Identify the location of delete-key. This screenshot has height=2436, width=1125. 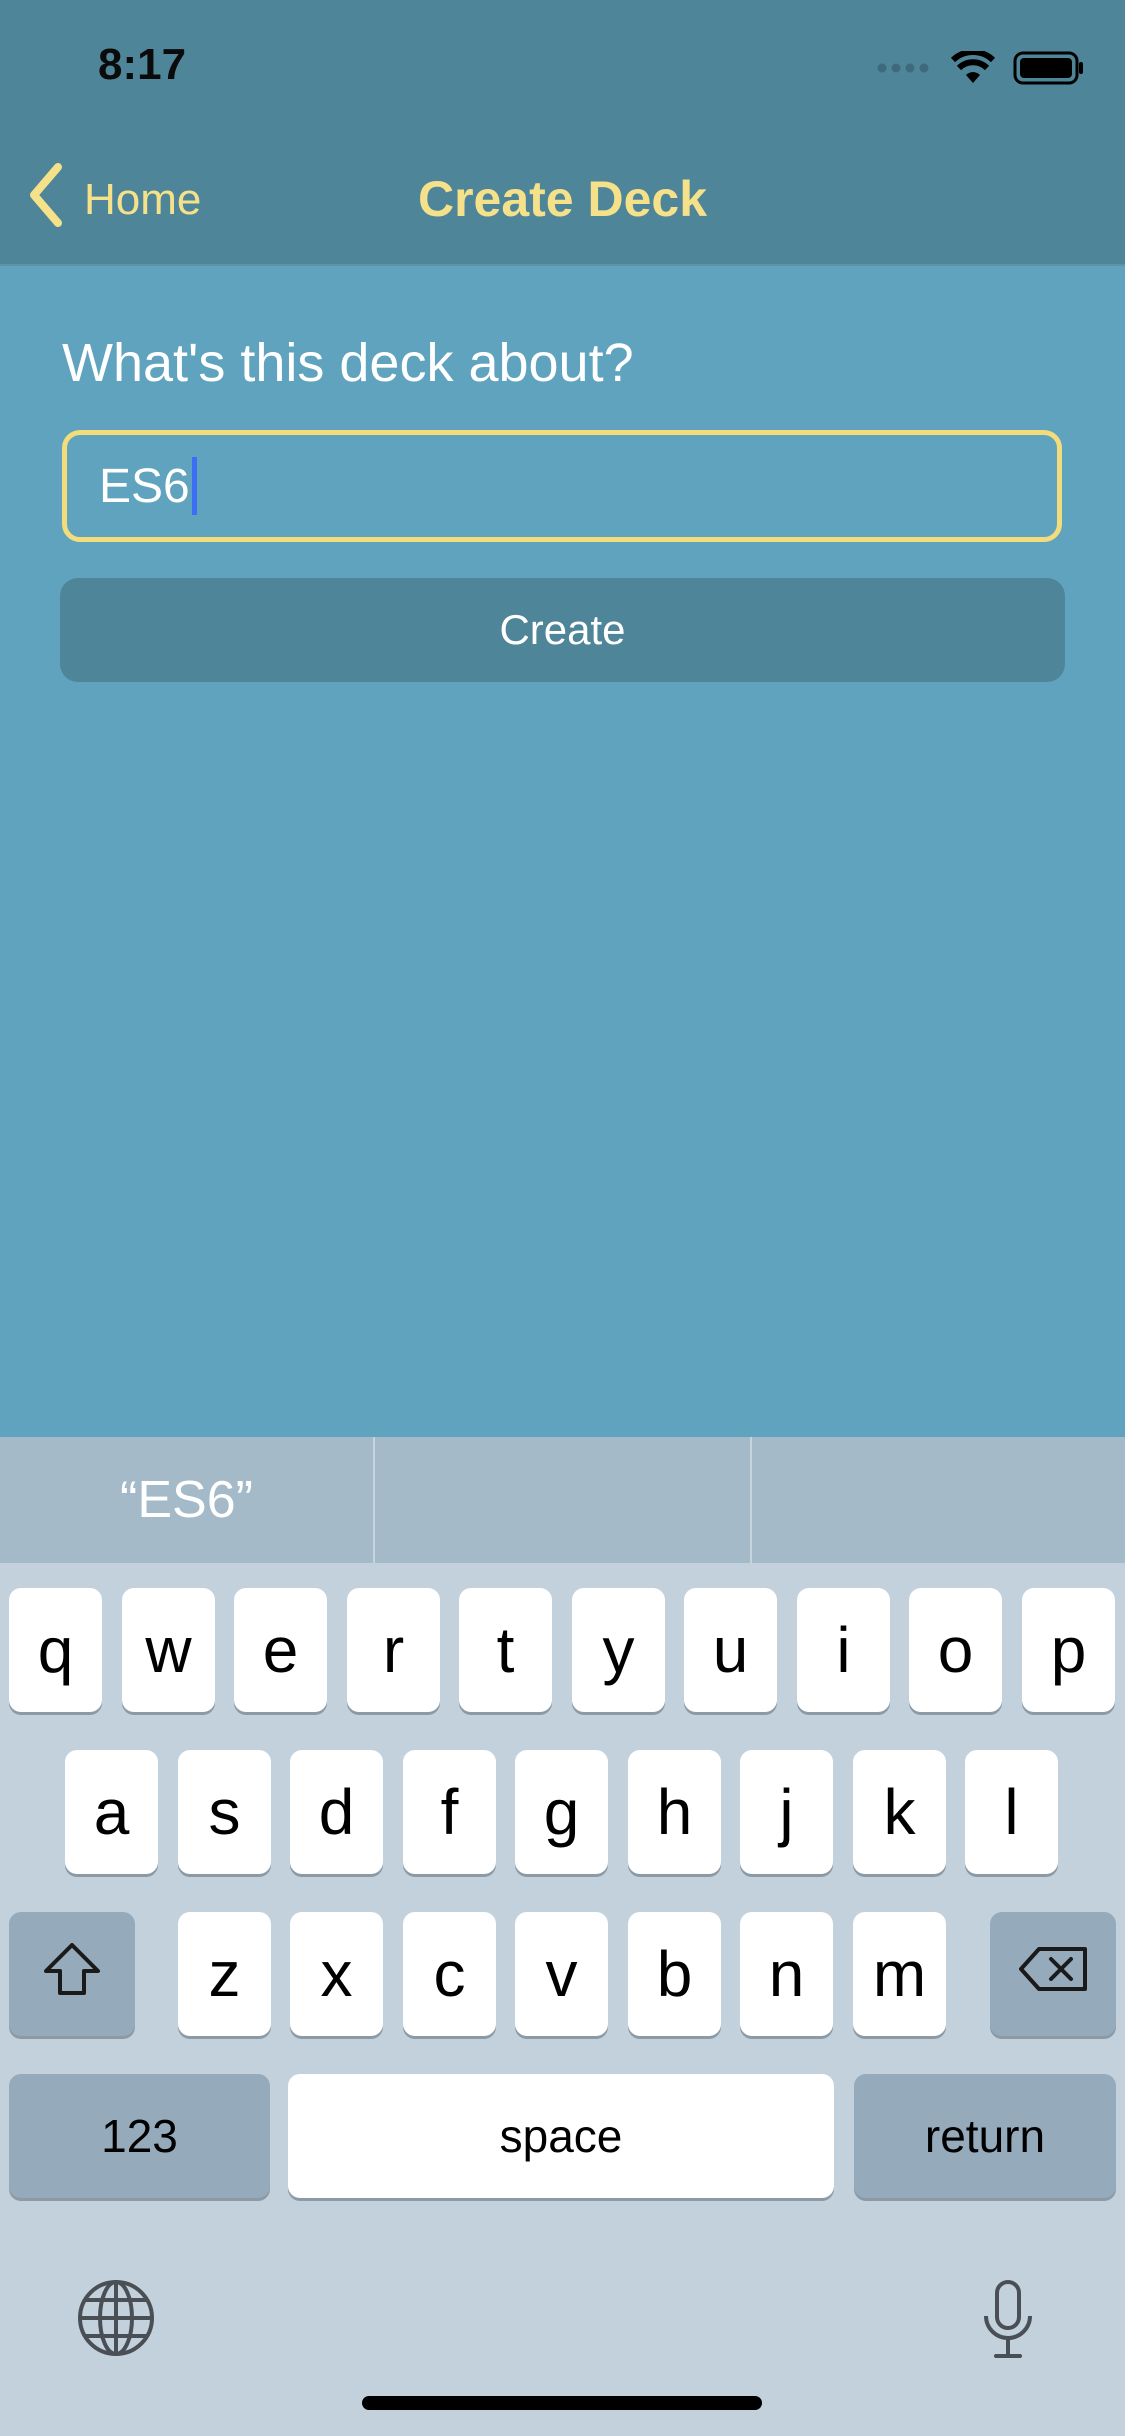
(1053, 1974).